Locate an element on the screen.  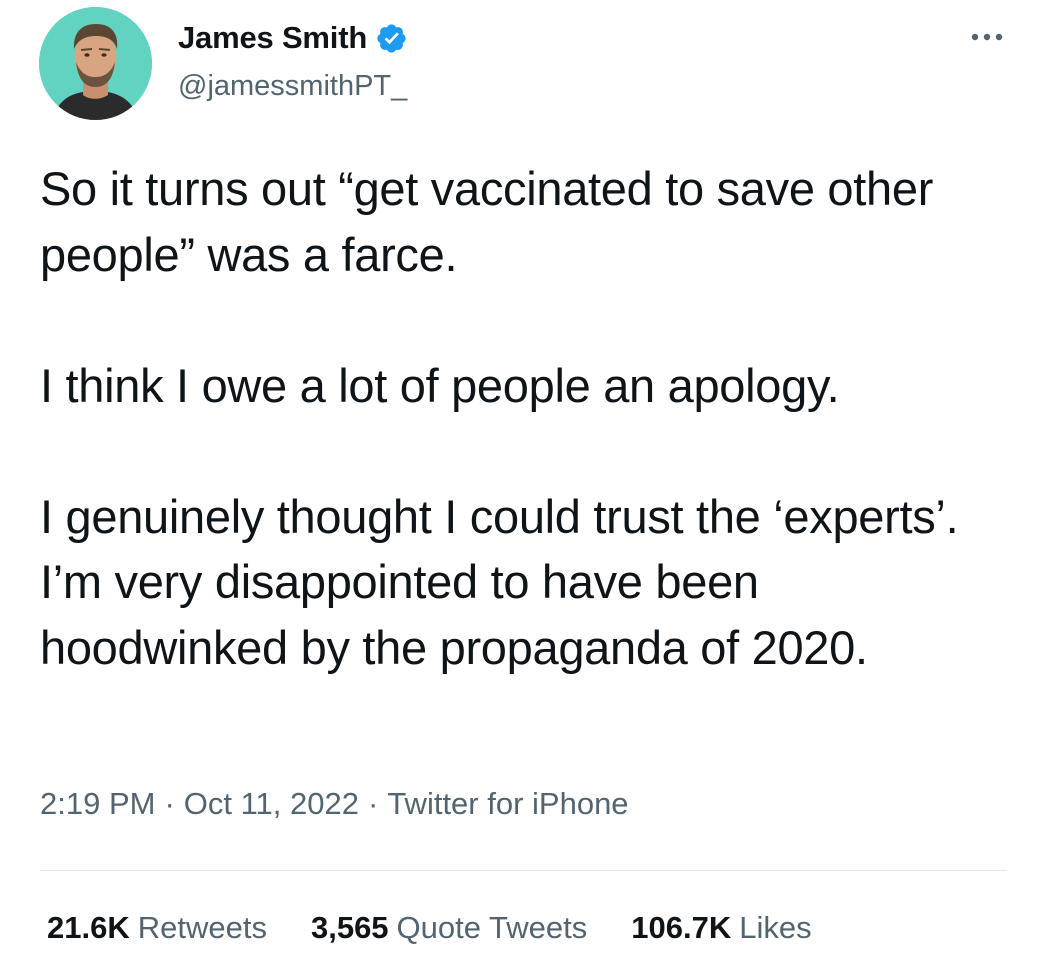
tweet-time: 2:19 PM is located at coordinates (97, 804).